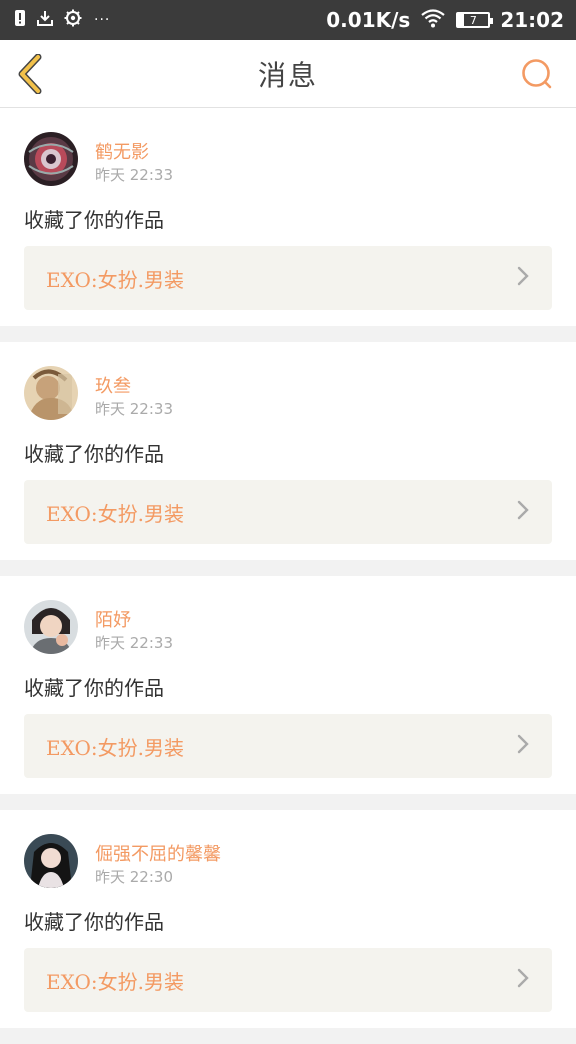 This screenshot has width=576, height=1044. I want to click on message-time: 昨天 22:30, so click(134, 877).